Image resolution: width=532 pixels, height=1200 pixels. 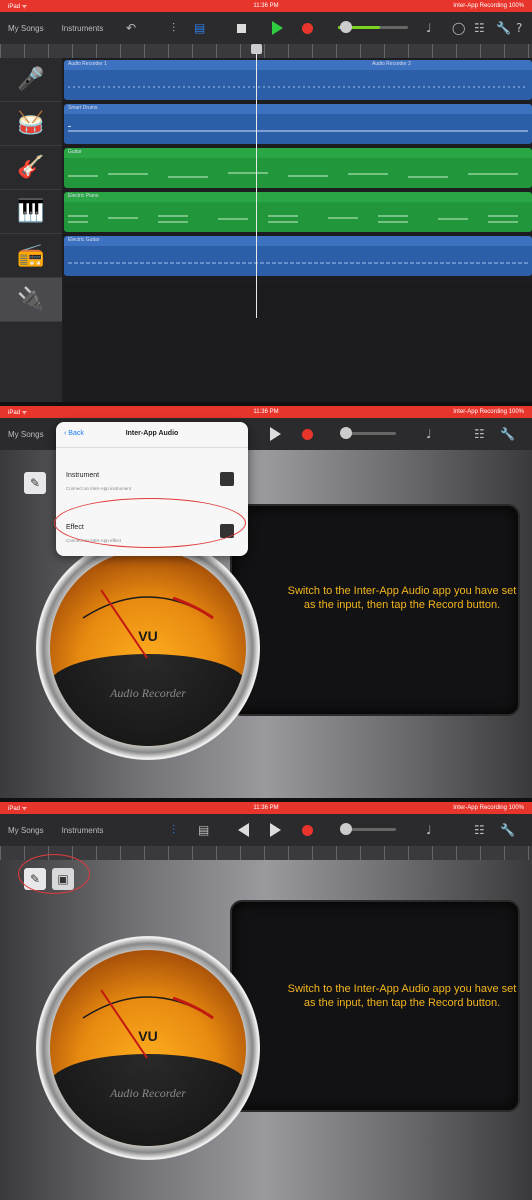 What do you see at coordinates (83, 108) in the screenshot?
I see `region-label: Smart Drums` at bounding box center [83, 108].